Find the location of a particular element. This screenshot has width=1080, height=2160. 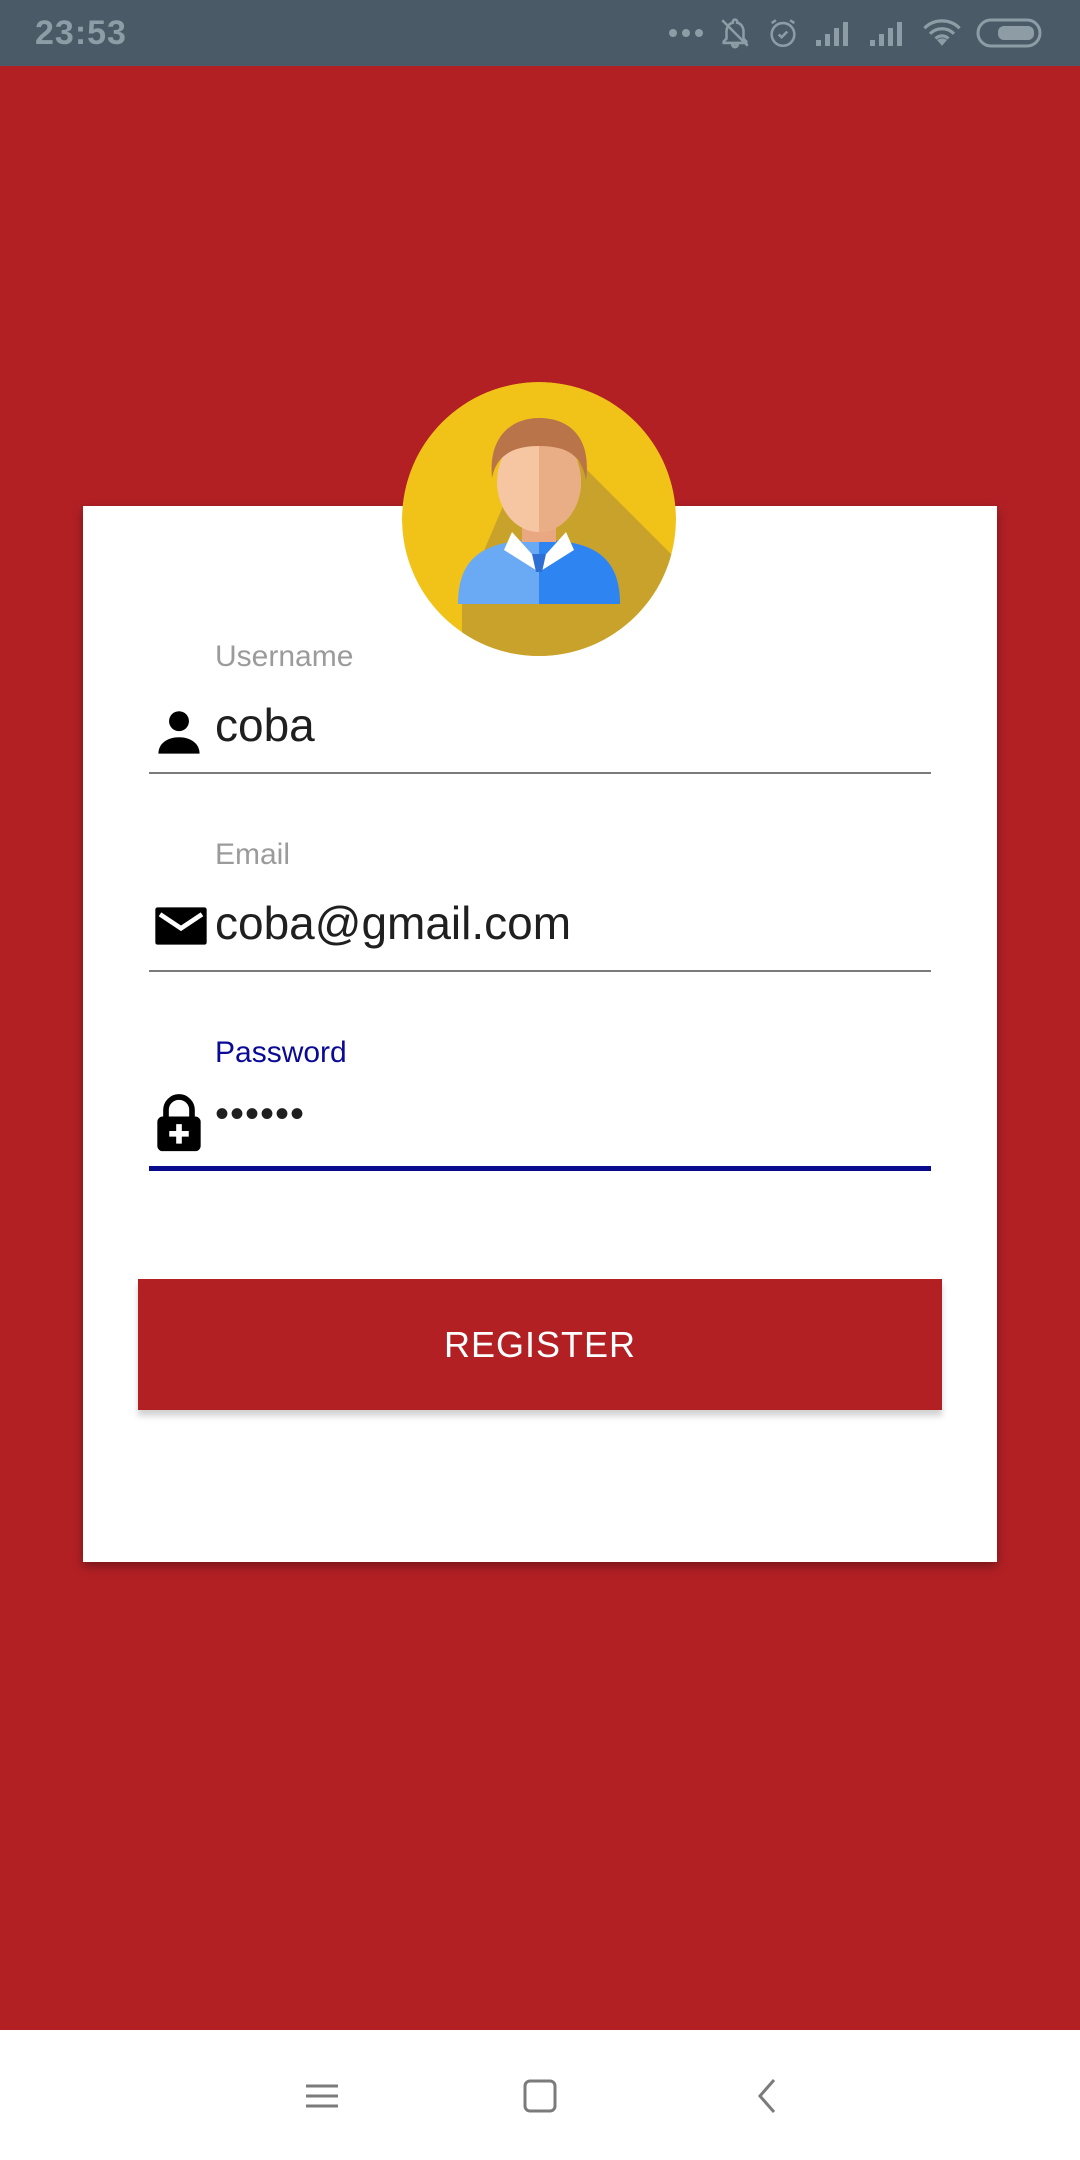

email-input: coba@gmail.com is located at coordinates (393, 923).